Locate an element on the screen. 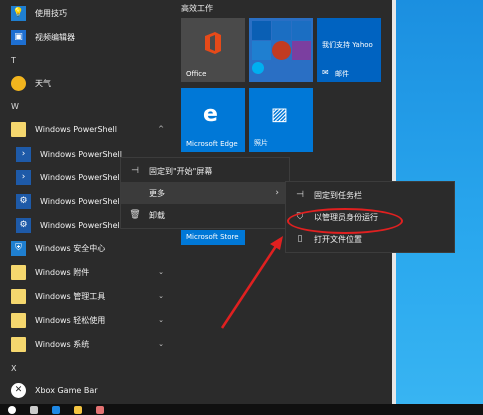 The width and height of the screenshot is (483, 415). skype-icon is located at coordinates (258, 68).